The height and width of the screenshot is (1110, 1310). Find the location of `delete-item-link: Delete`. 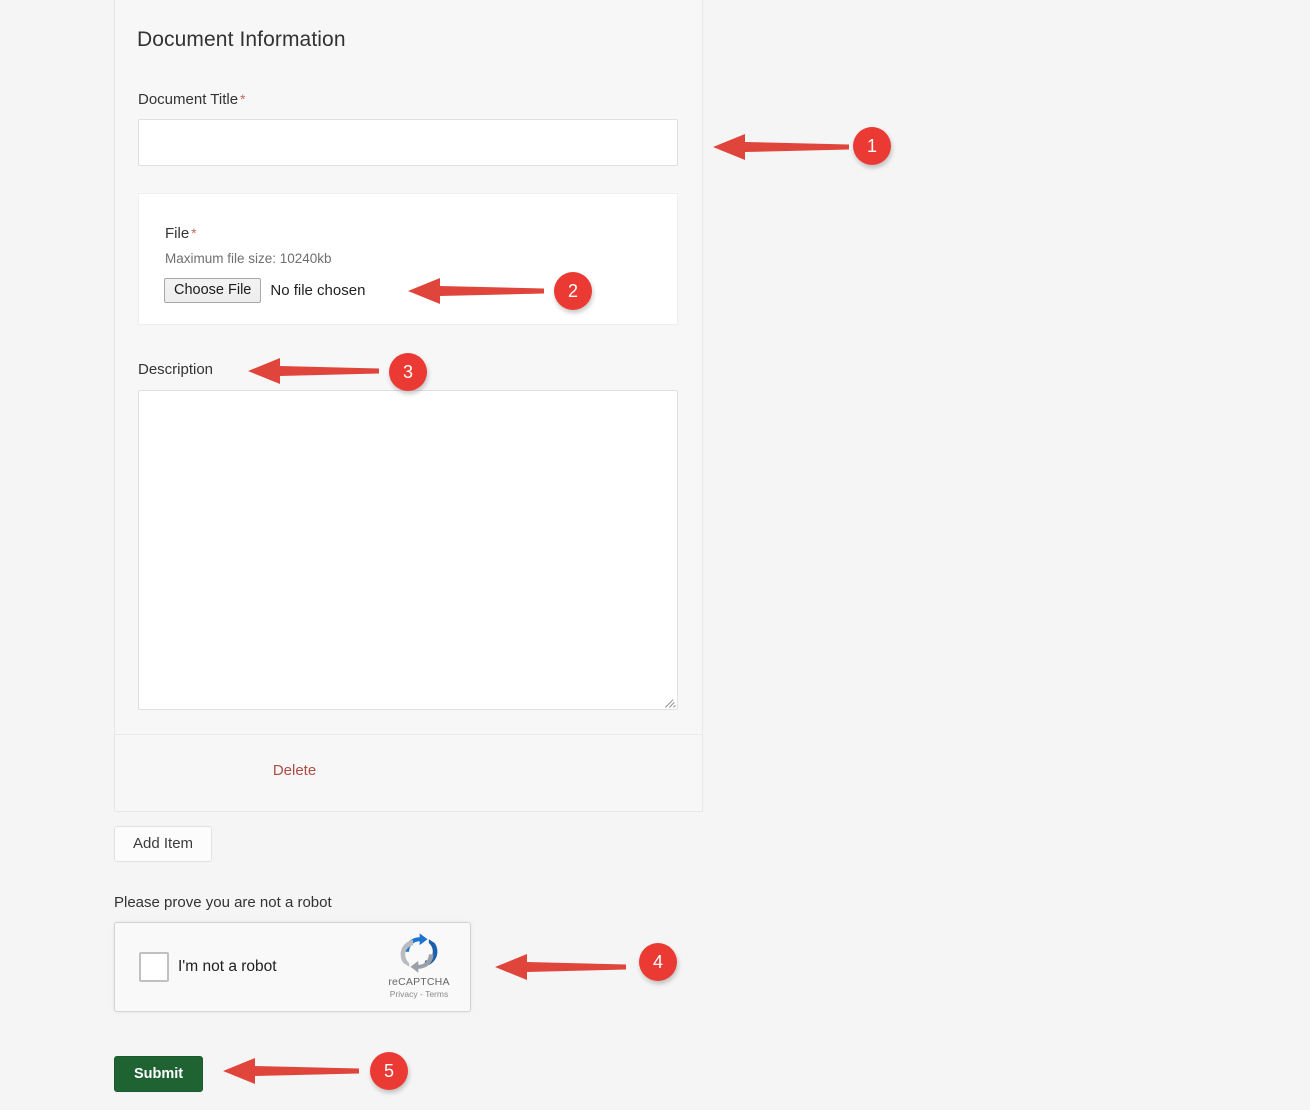

delete-item-link: Delete is located at coordinates (294, 770).